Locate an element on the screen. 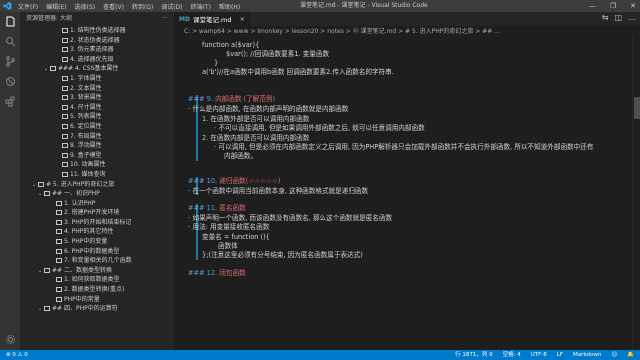 This screenshot has width=640, height=360. outline-item: ⌄ # 5. 进入PHP的奇幻之旅 is located at coordinates (97, 185).